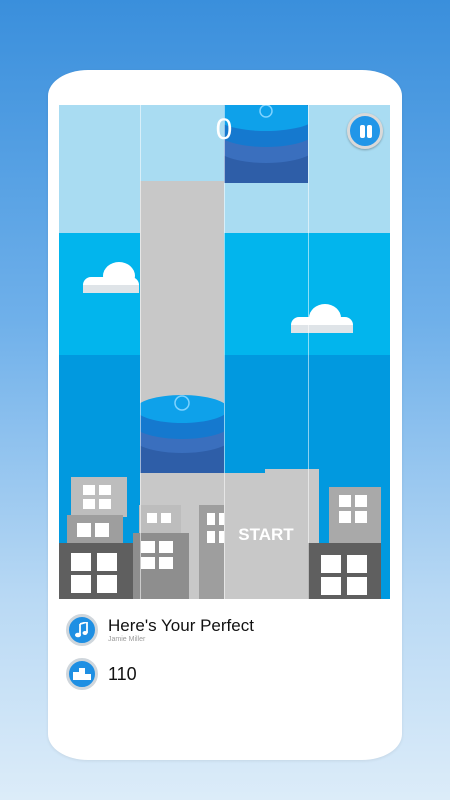 This screenshot has height=800, width=450. I want to click on song-button, so click(82, 630).